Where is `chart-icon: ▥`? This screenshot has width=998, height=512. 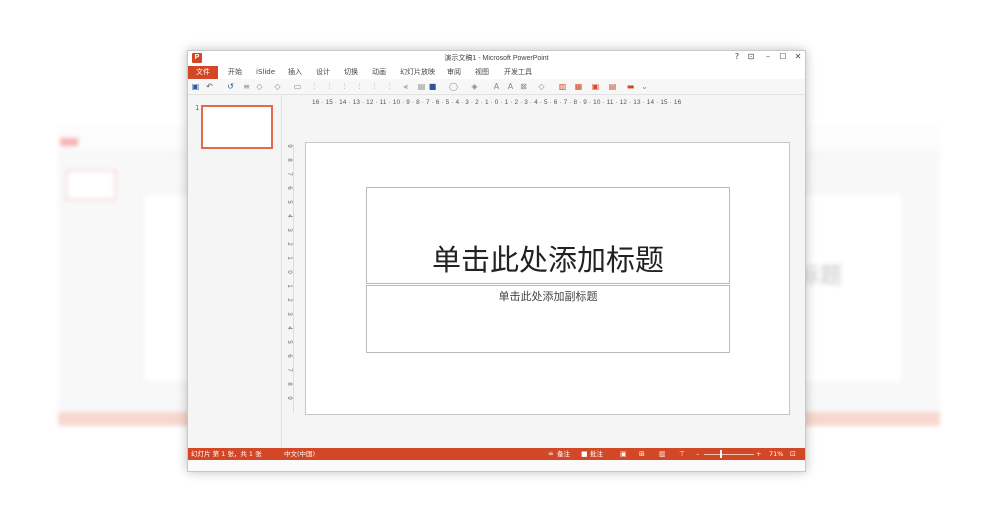
chart-icon: ▥ is located at coordinates (562, 86).